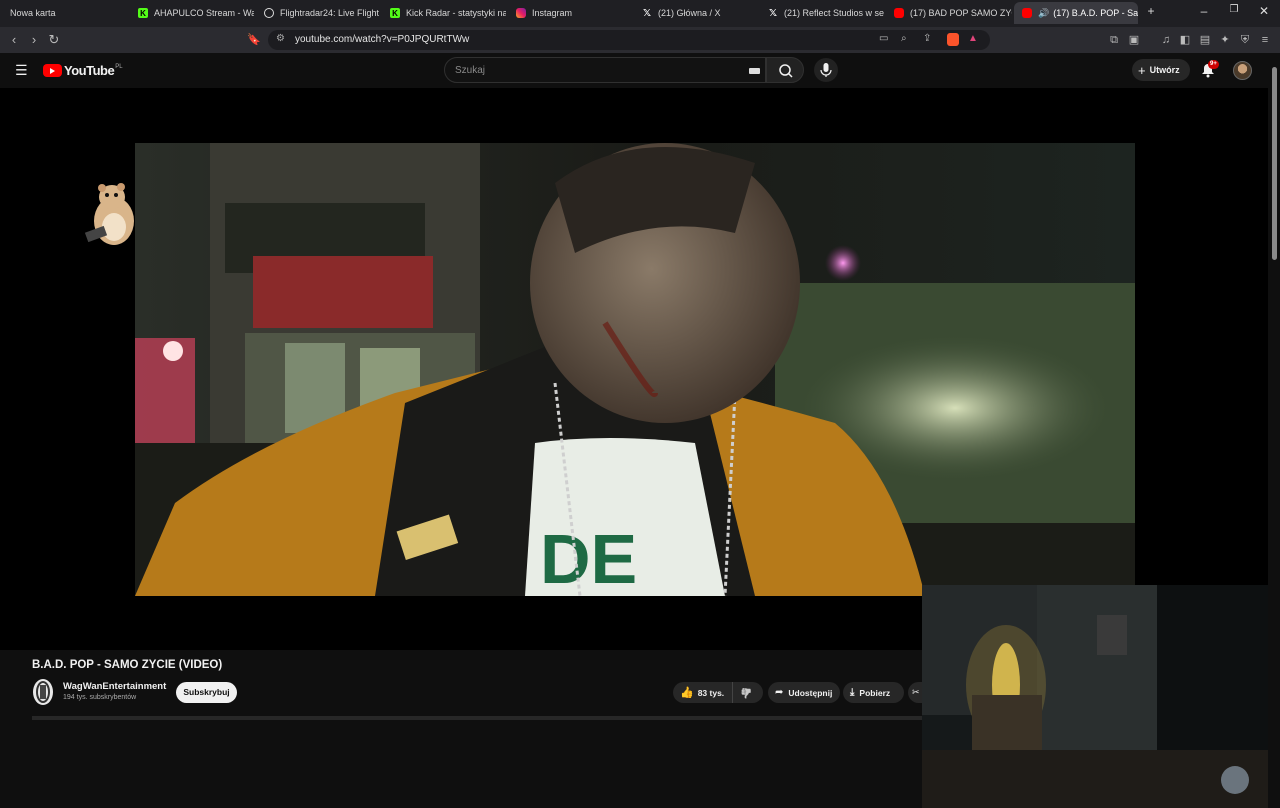 This screenshot has height=808, width=1280. What do you see at coordinates (711, 692) in the screenshot?
I see `like-count: 83 tys.` at bounding box center [711, 692].